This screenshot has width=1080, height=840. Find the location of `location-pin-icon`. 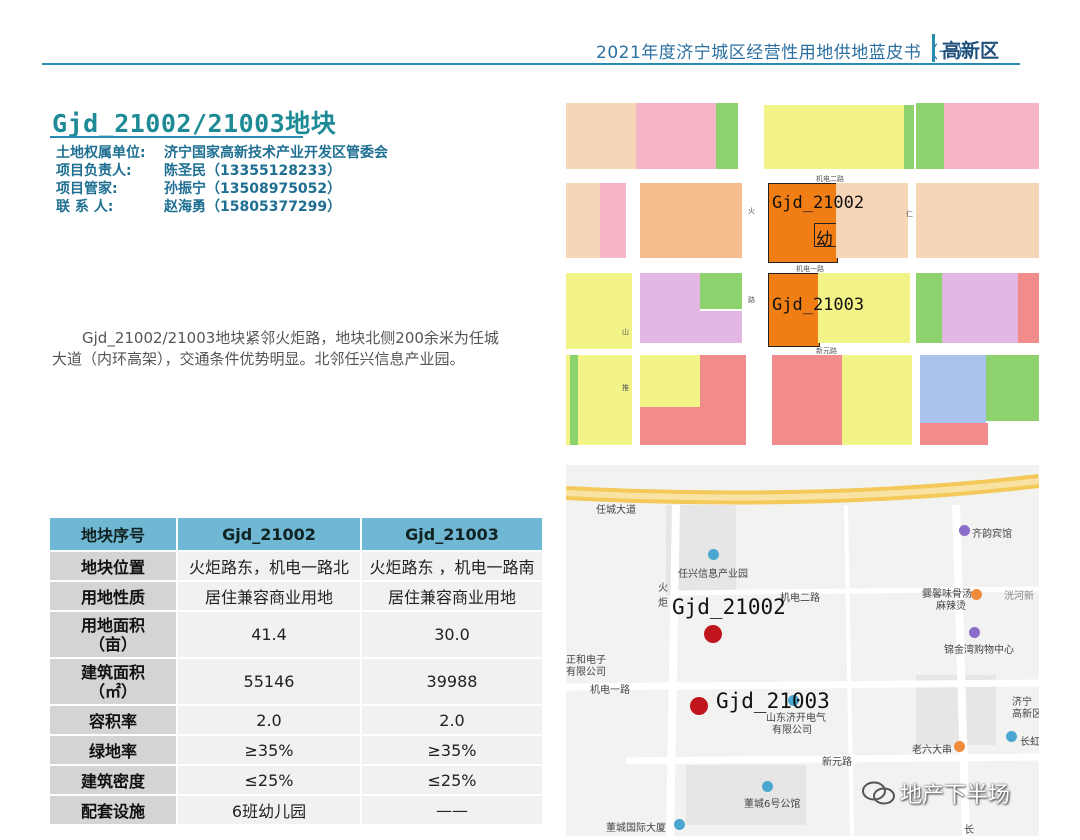

location-pin-icon is located at coordinates (713, 554).